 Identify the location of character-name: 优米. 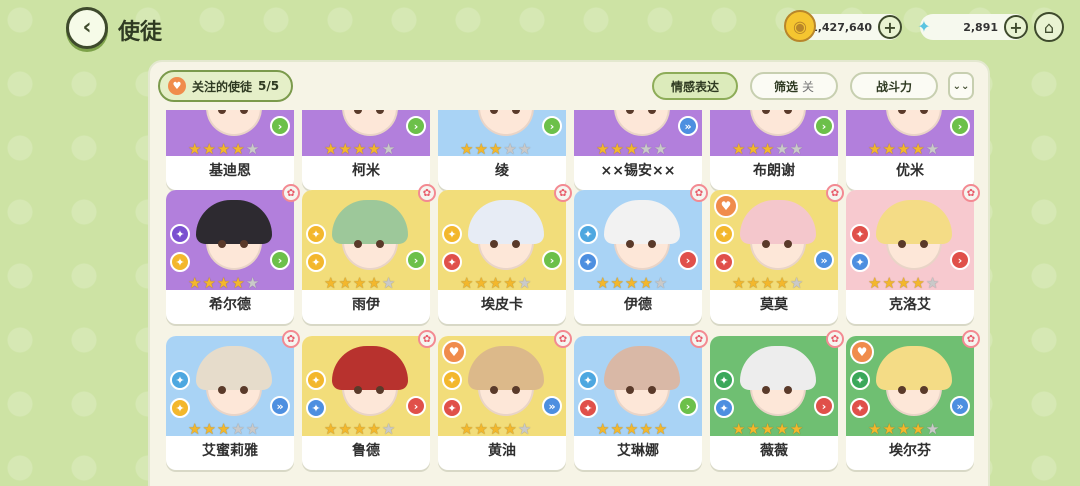
(910, 171).